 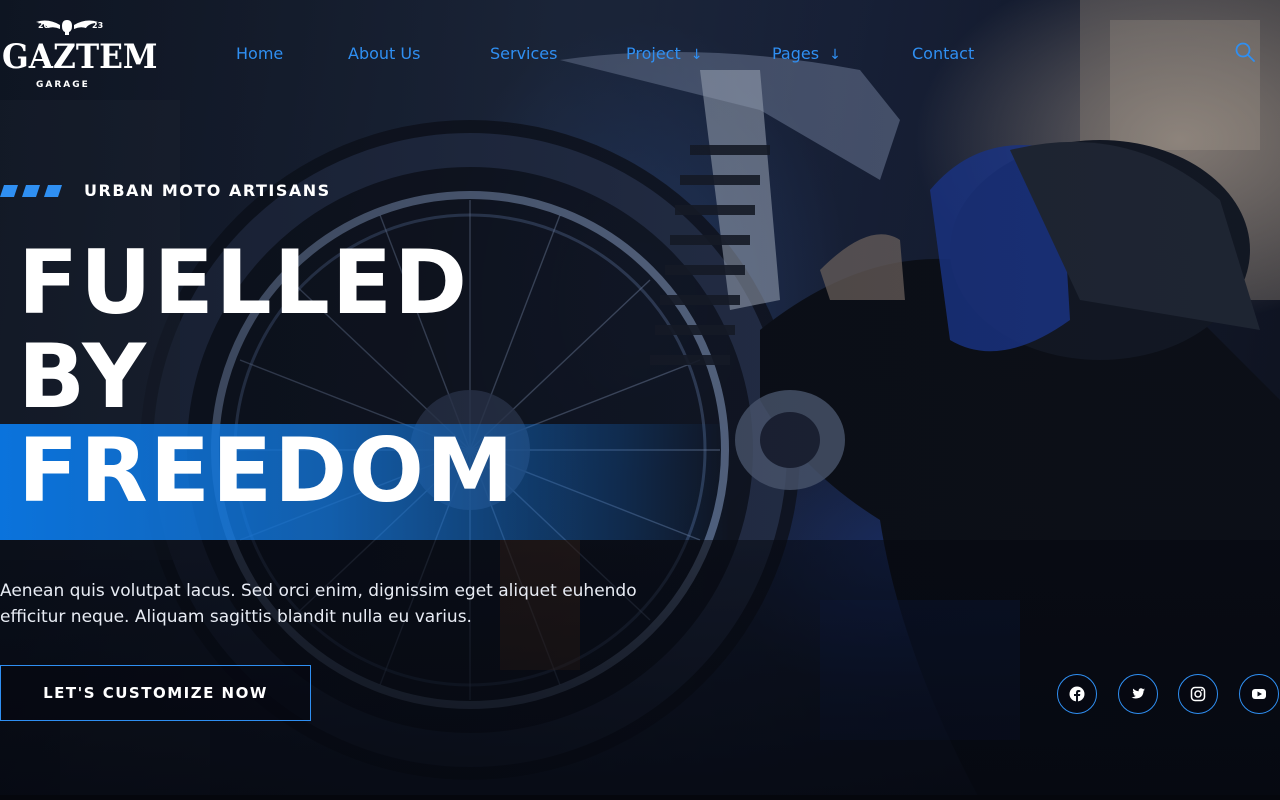 I want to click on facebook-icon, so click(x=1077, y=694).